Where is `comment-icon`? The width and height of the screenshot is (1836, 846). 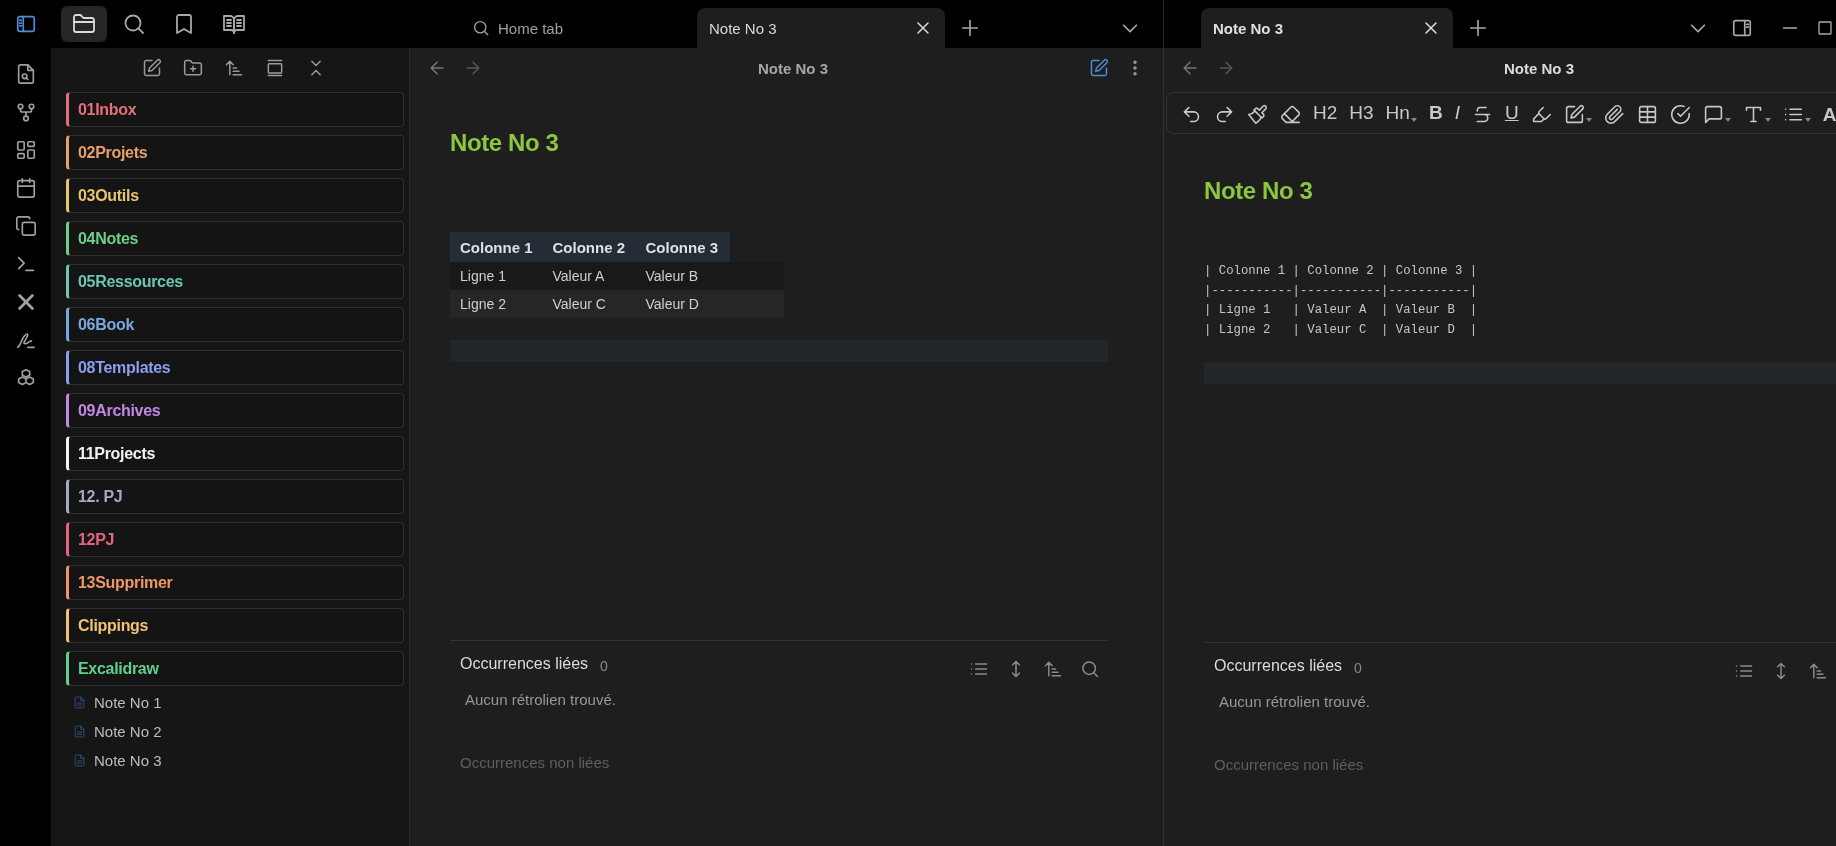
comment-icon is located at coordinates (1713, 114).